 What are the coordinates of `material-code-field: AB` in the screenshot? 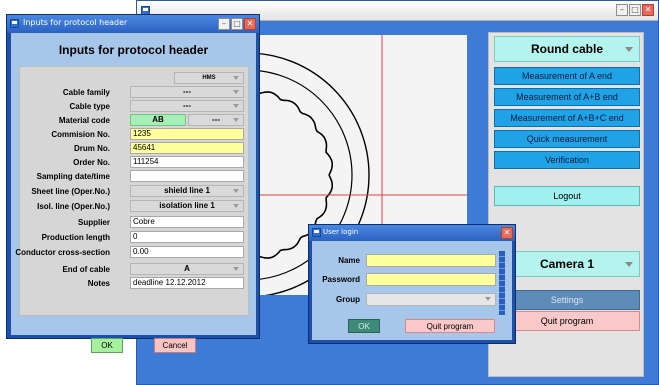 It's located at (158, 120).